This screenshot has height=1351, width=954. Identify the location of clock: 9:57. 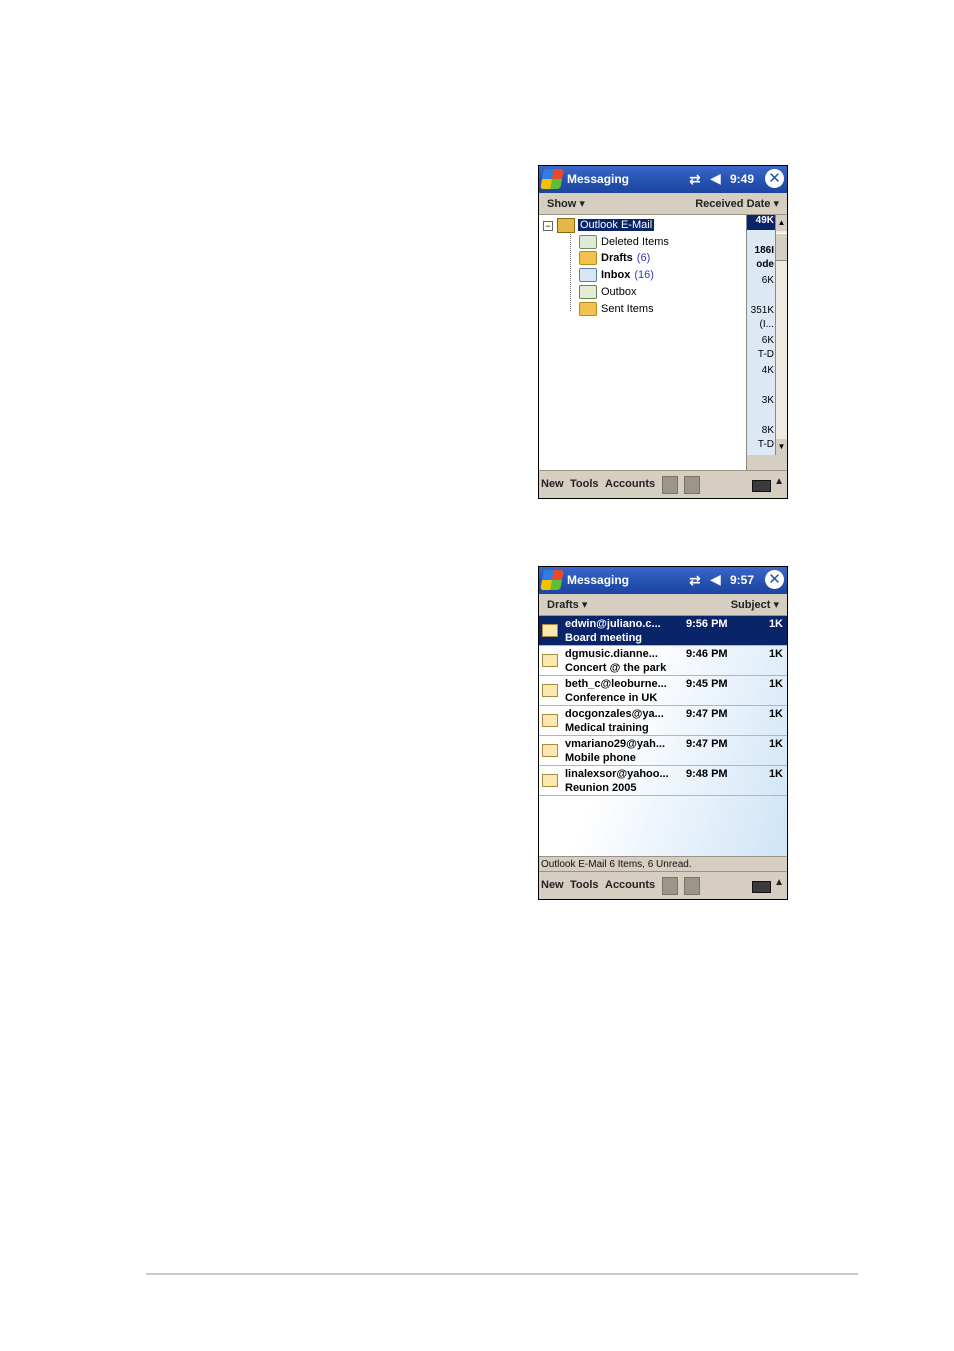
(742, 580).